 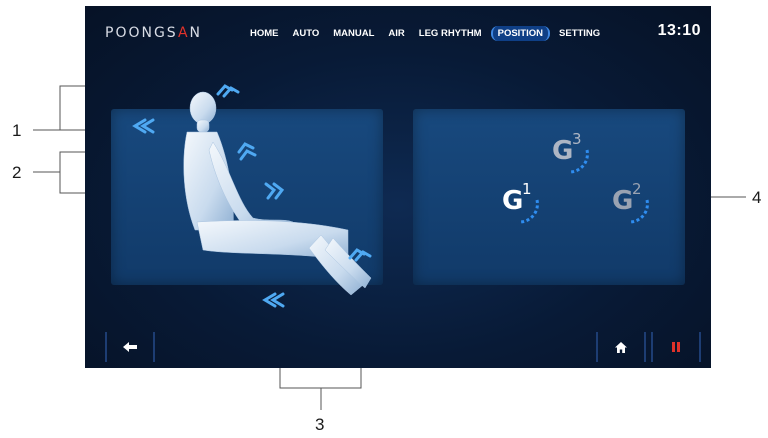 I want to click on back-button, so click(x=130, y=347).